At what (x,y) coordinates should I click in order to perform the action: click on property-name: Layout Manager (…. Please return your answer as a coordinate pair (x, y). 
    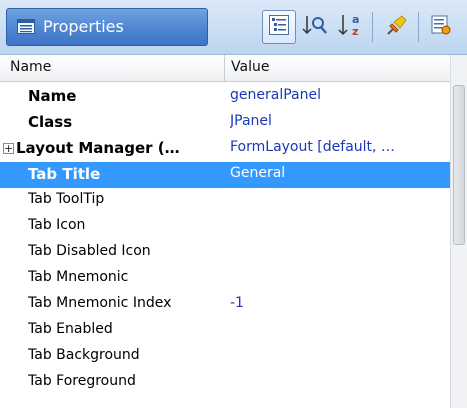
    Looking at the image, I should click on (98, 148).